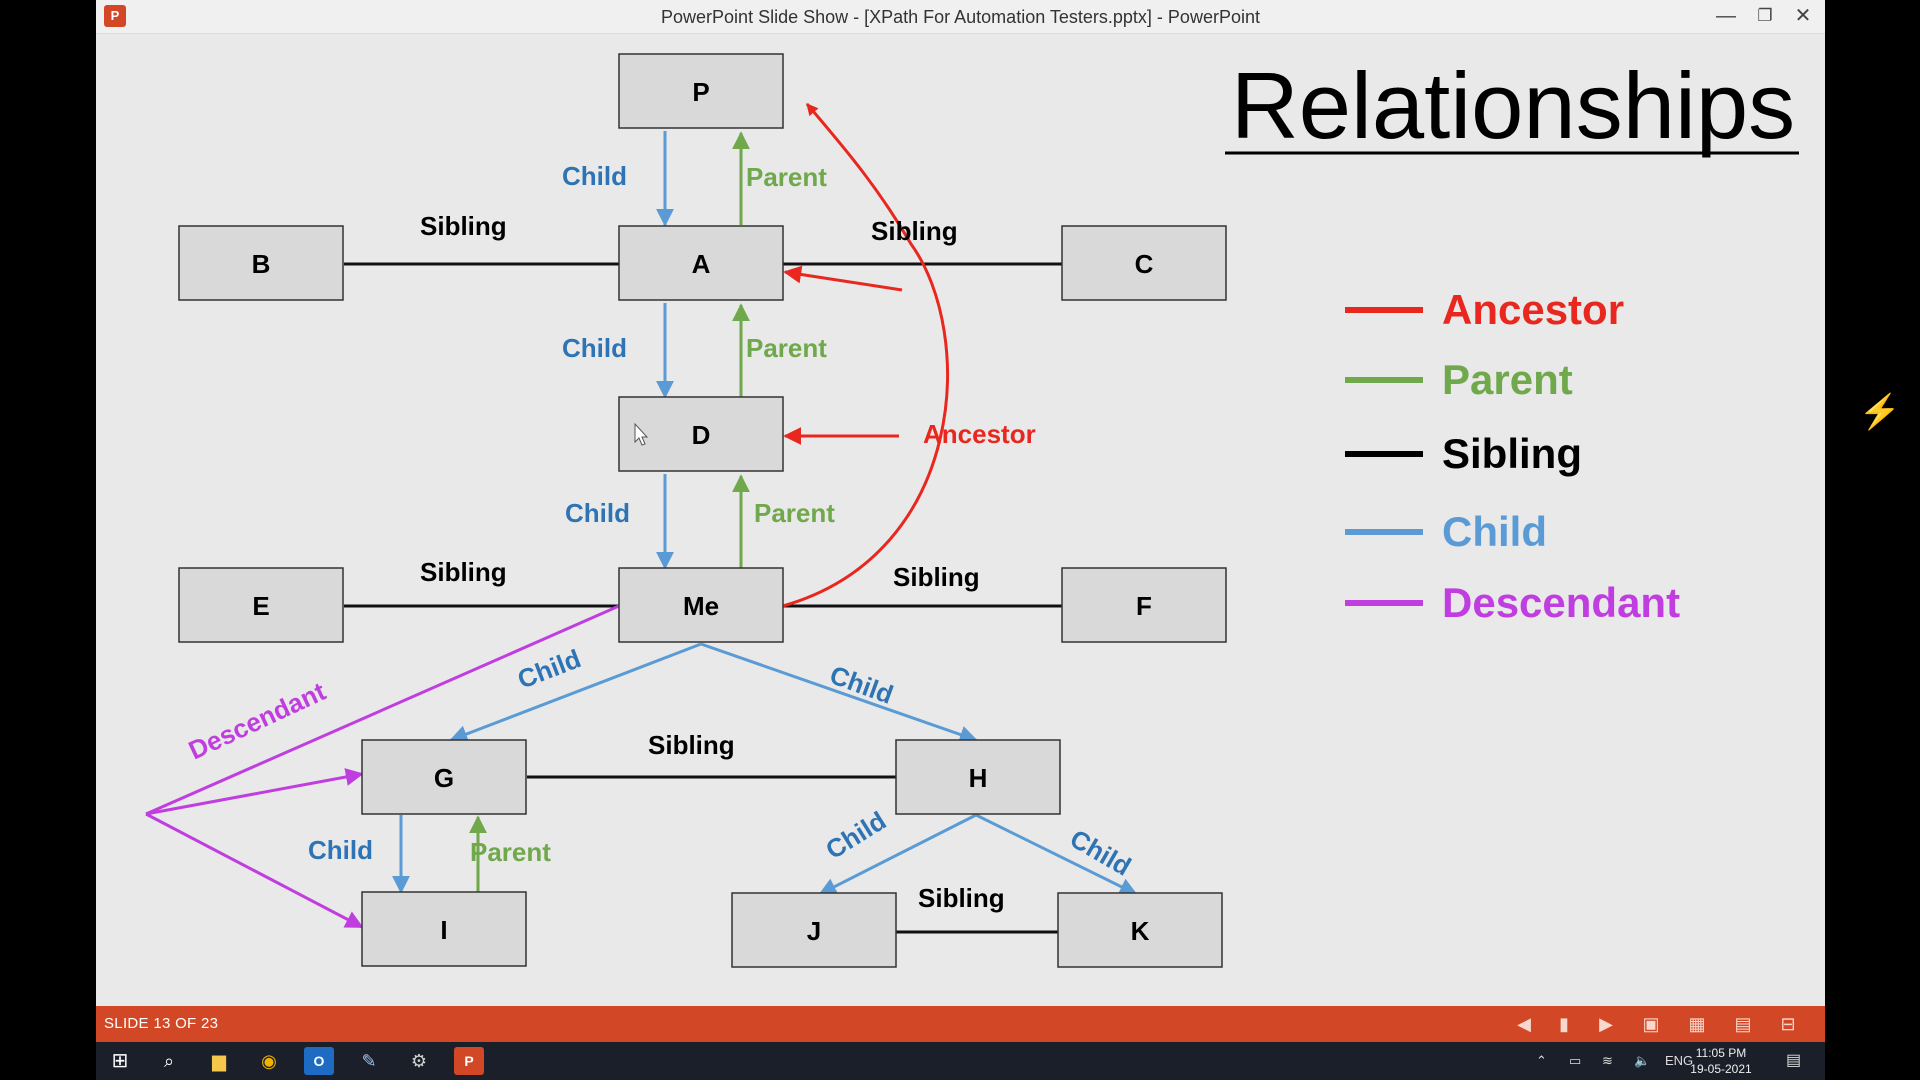 The image size is (1920, 1080). What do you see at coordinates (1524, 1024) in the screenshot?
I see `previous-slide-icon: ◀` at bounding box center [1524, 1024].